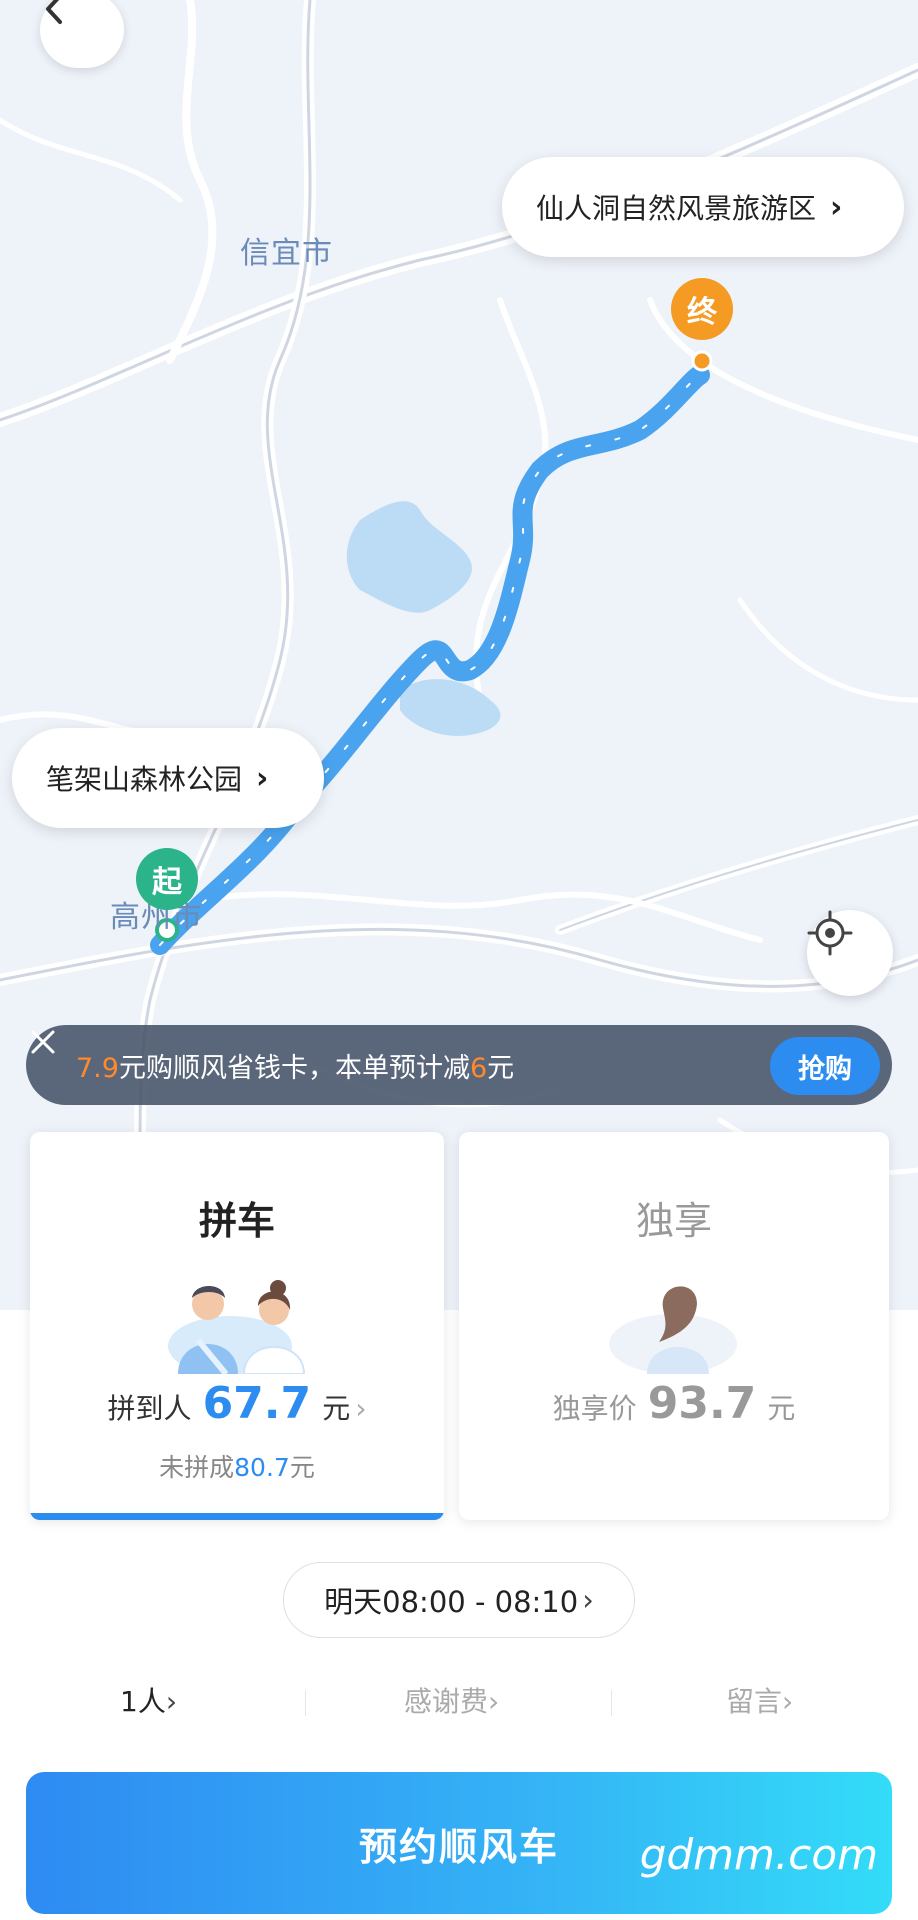  I want to click on back-button, so click(82, 34).